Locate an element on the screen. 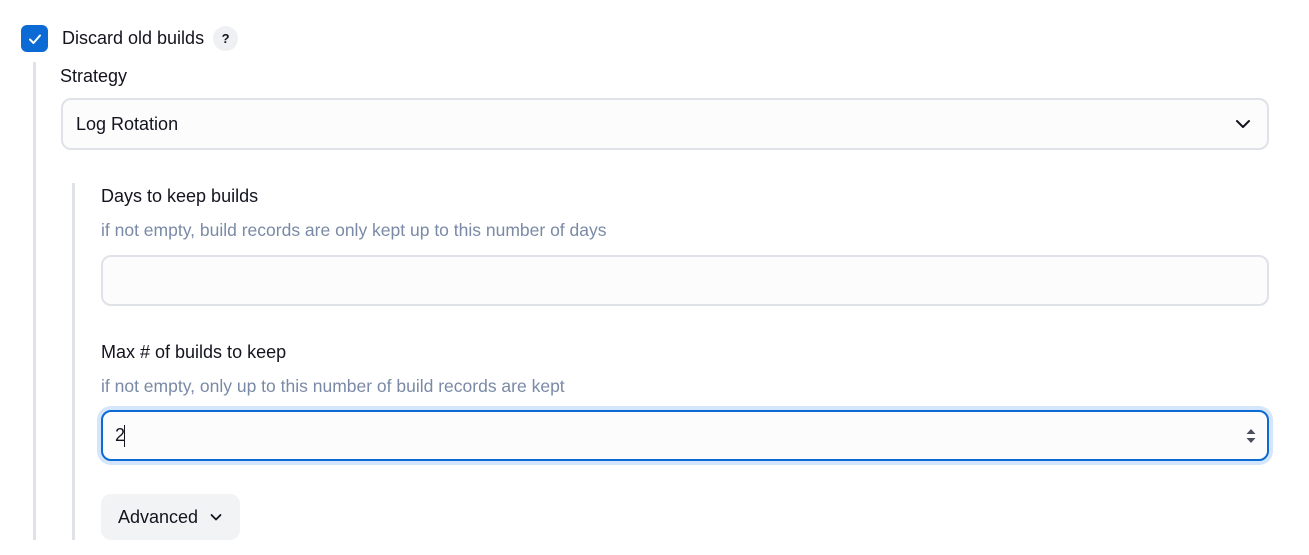 The image size is (1309, 555). advanced-button-label: Advanced is located at coordinates (158, 516).